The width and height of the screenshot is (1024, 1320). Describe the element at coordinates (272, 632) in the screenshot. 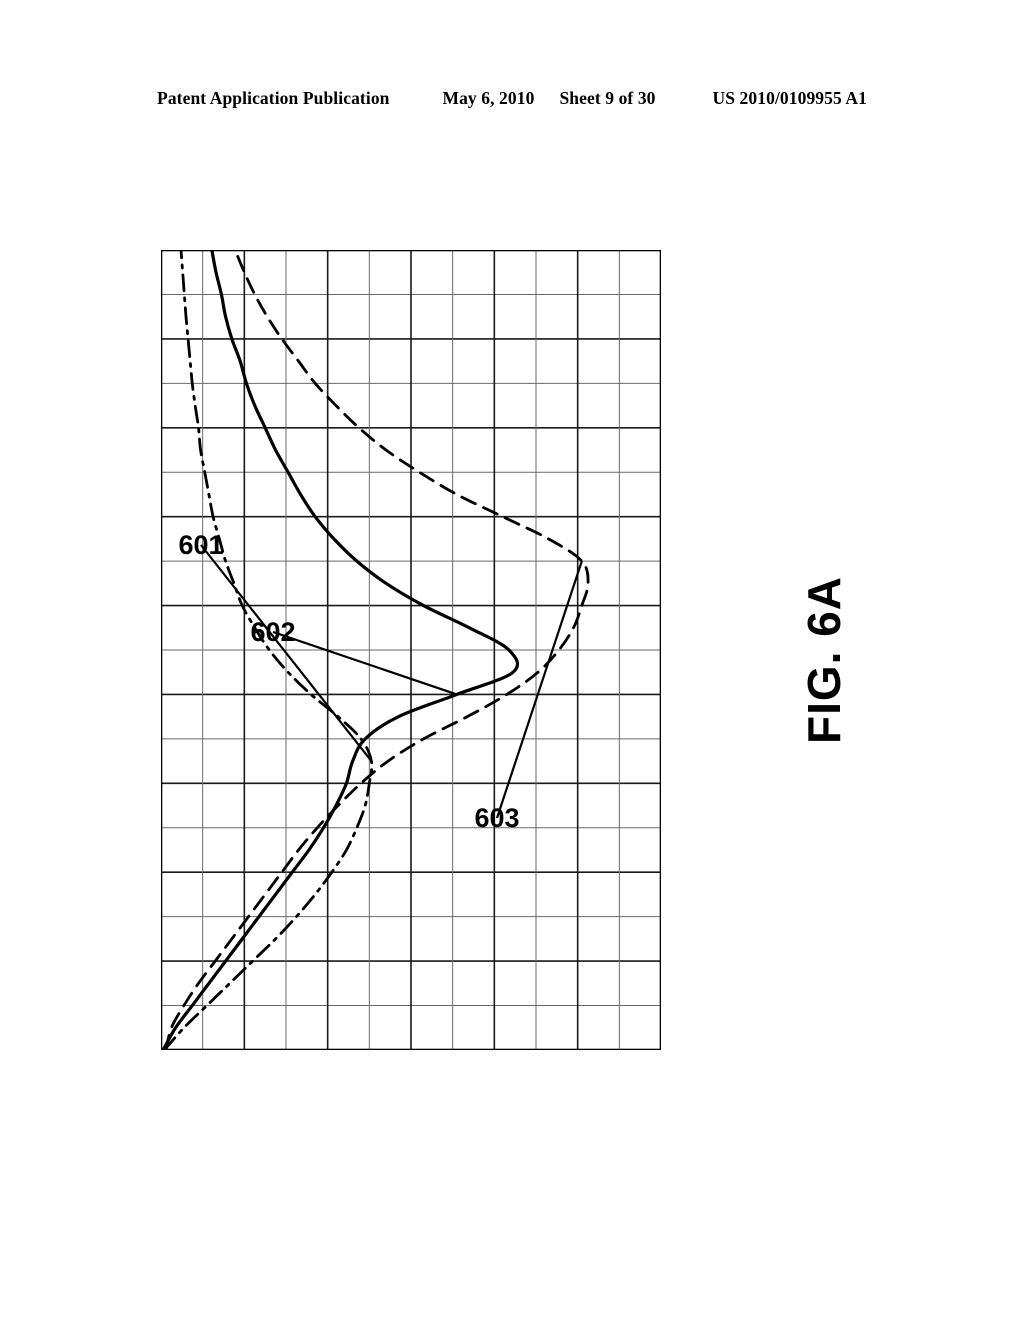

I see `reference-numeral-602: 602` at that location.